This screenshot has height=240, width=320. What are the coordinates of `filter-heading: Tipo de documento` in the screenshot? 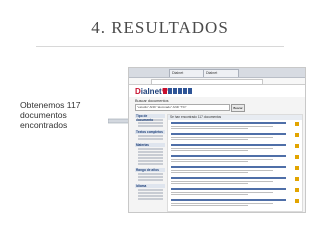 It's located at (150, 118).